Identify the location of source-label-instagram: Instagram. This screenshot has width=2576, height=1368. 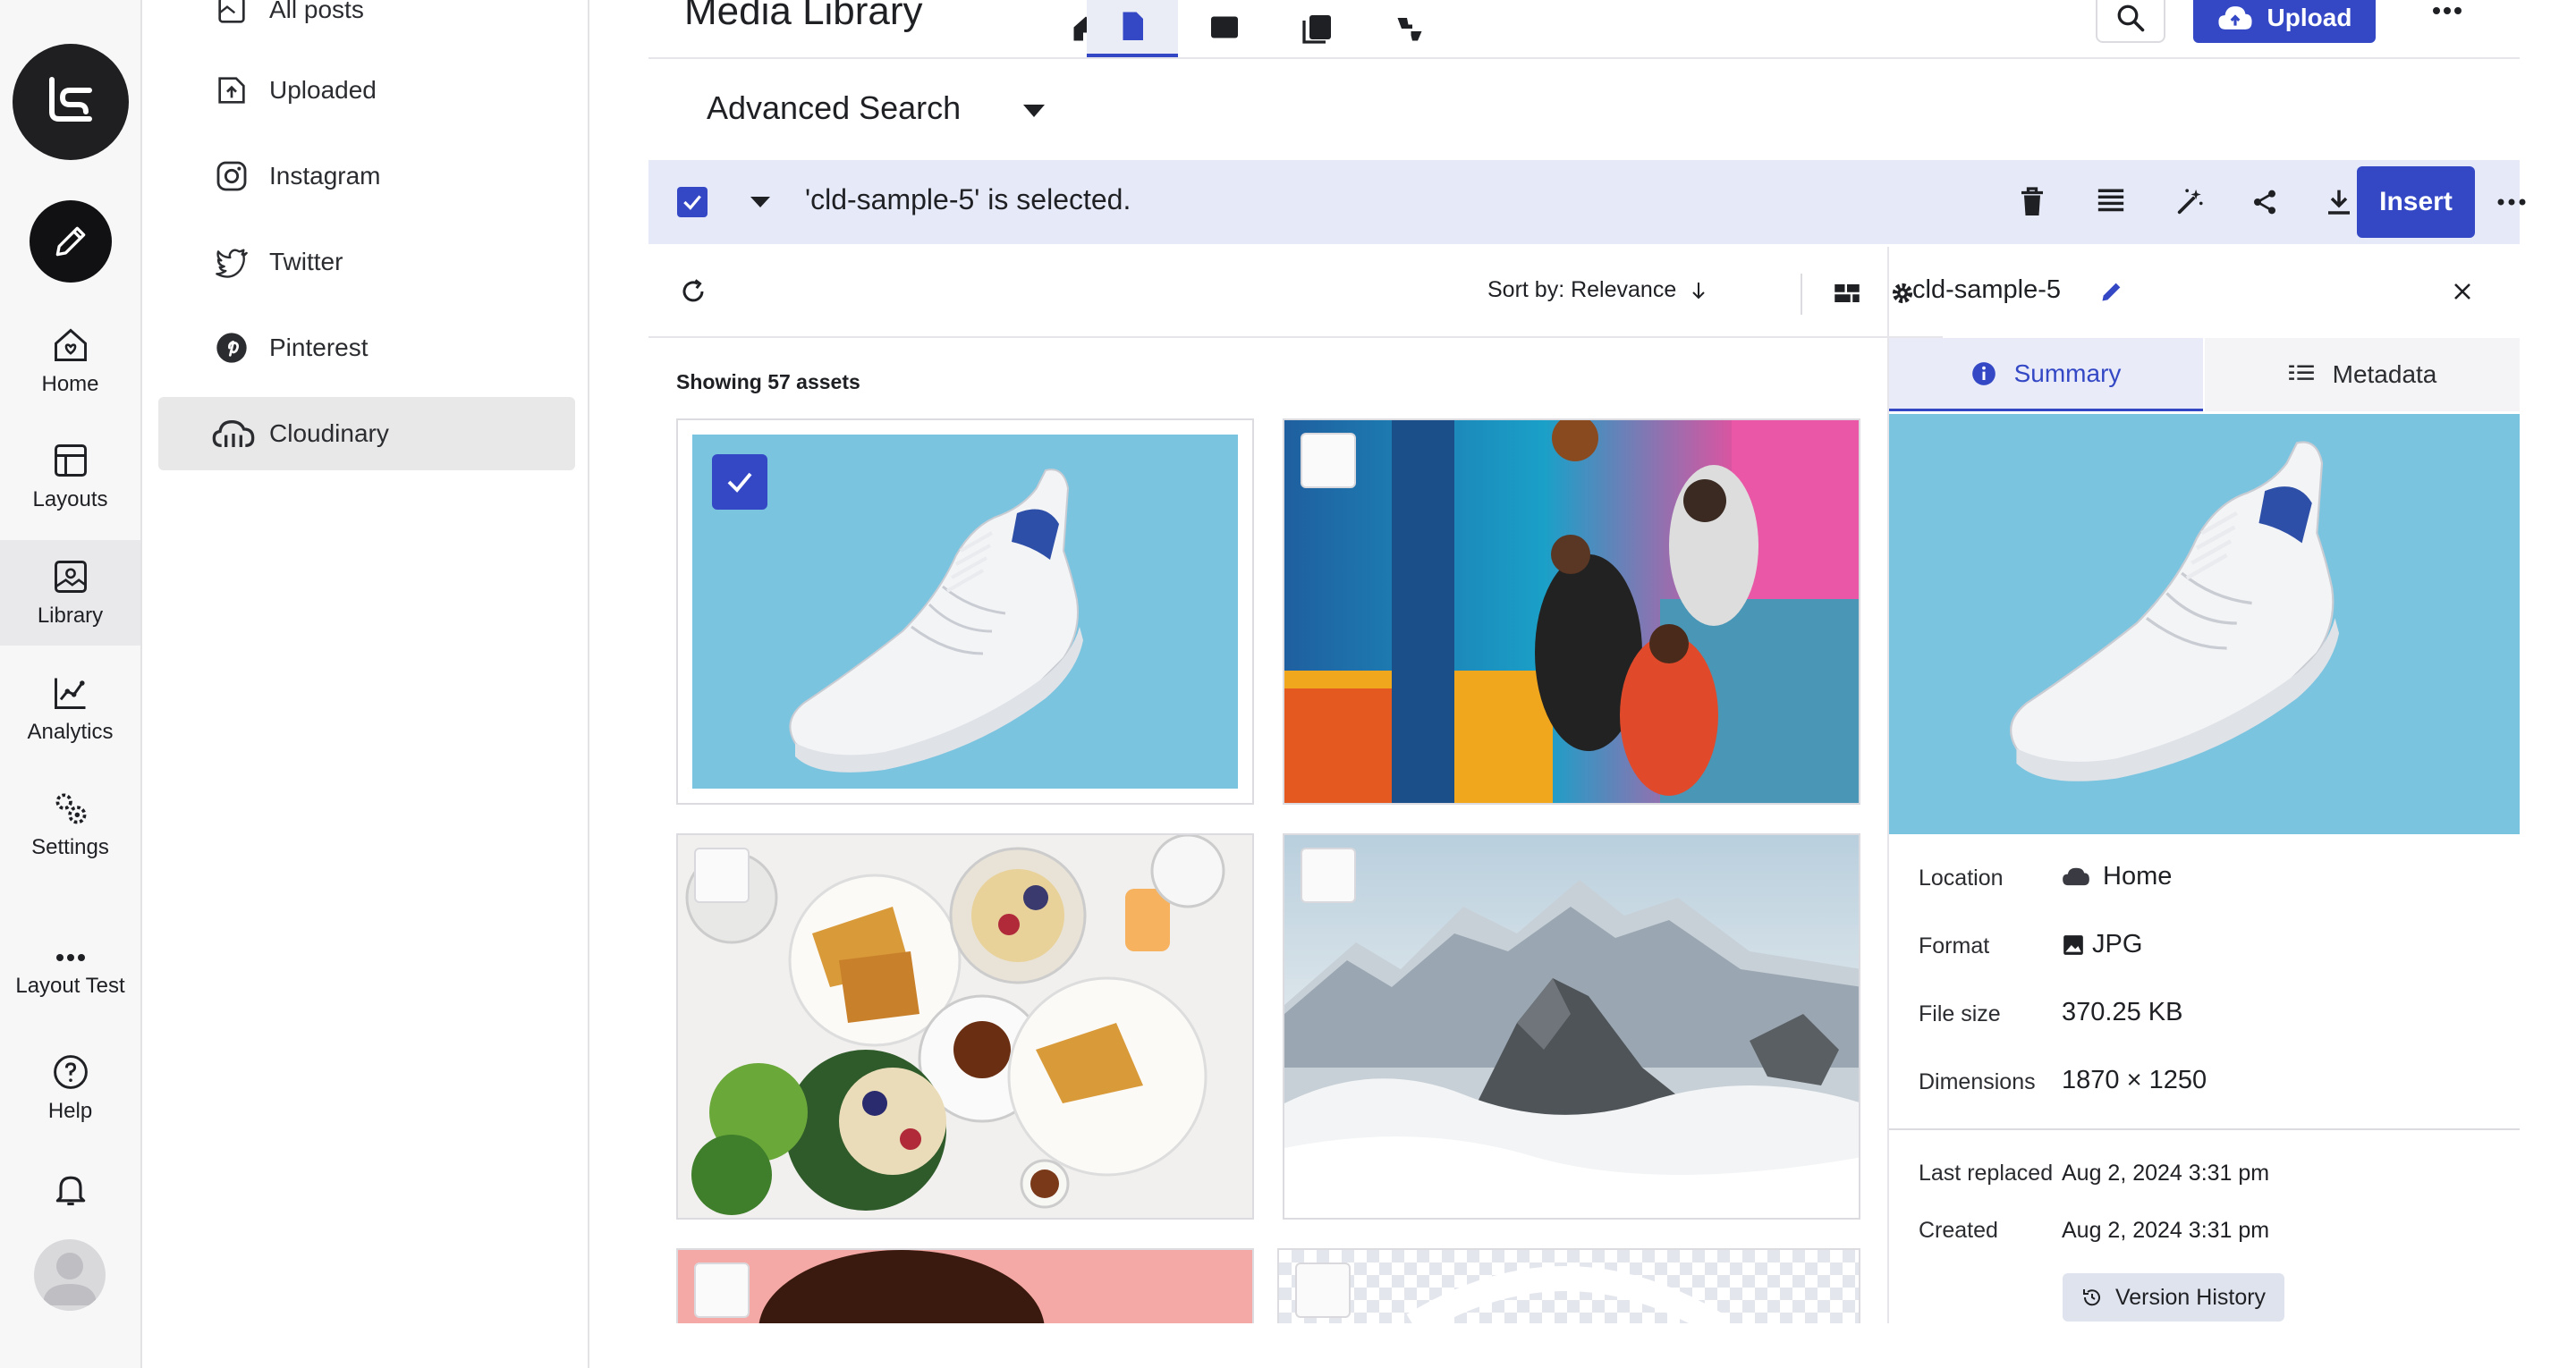
(325, 176).